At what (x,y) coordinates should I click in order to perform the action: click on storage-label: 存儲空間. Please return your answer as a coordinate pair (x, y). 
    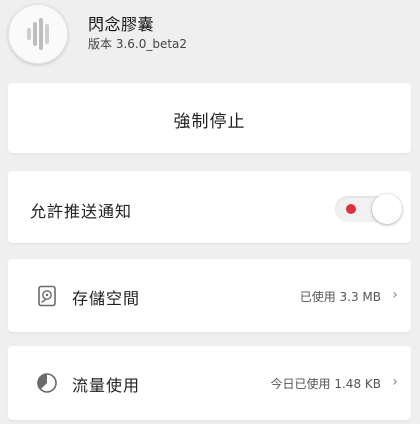
    Looking at the image, I should click on (106, 298).